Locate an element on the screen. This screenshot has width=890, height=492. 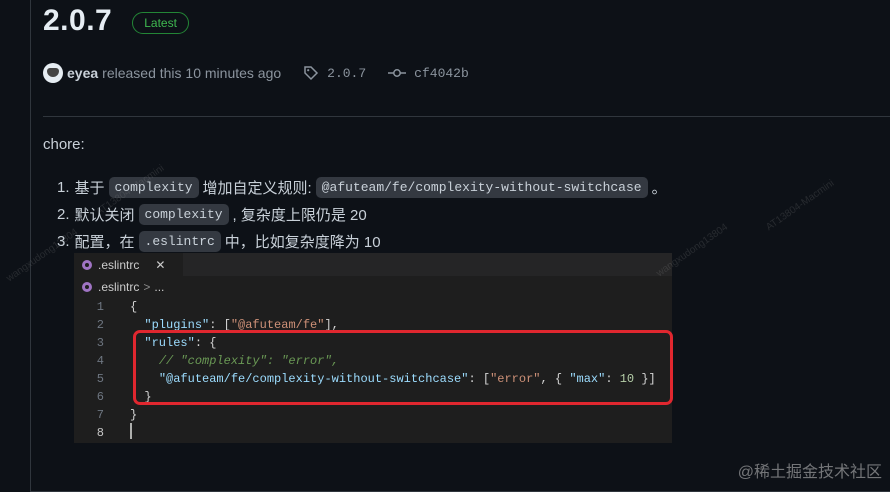
editor-tabbar: .eslintrc ✕ is located at coordinates (373, 264).